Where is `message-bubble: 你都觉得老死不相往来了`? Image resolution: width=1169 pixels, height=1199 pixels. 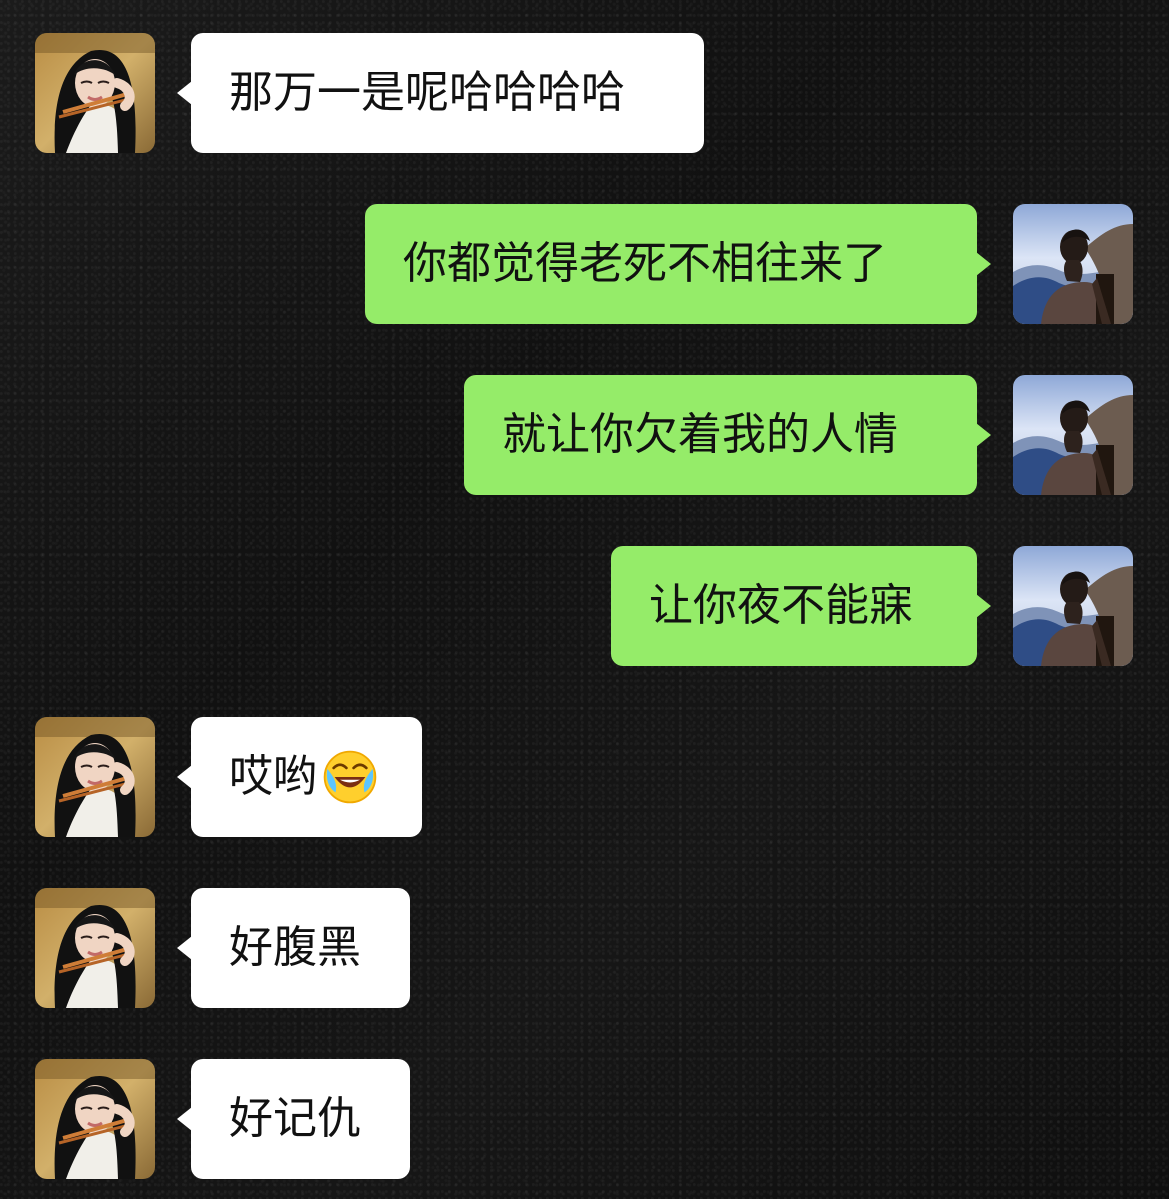 message-bubble: 你都觉得老死不相往来了 is located at coordinates (678, 264).